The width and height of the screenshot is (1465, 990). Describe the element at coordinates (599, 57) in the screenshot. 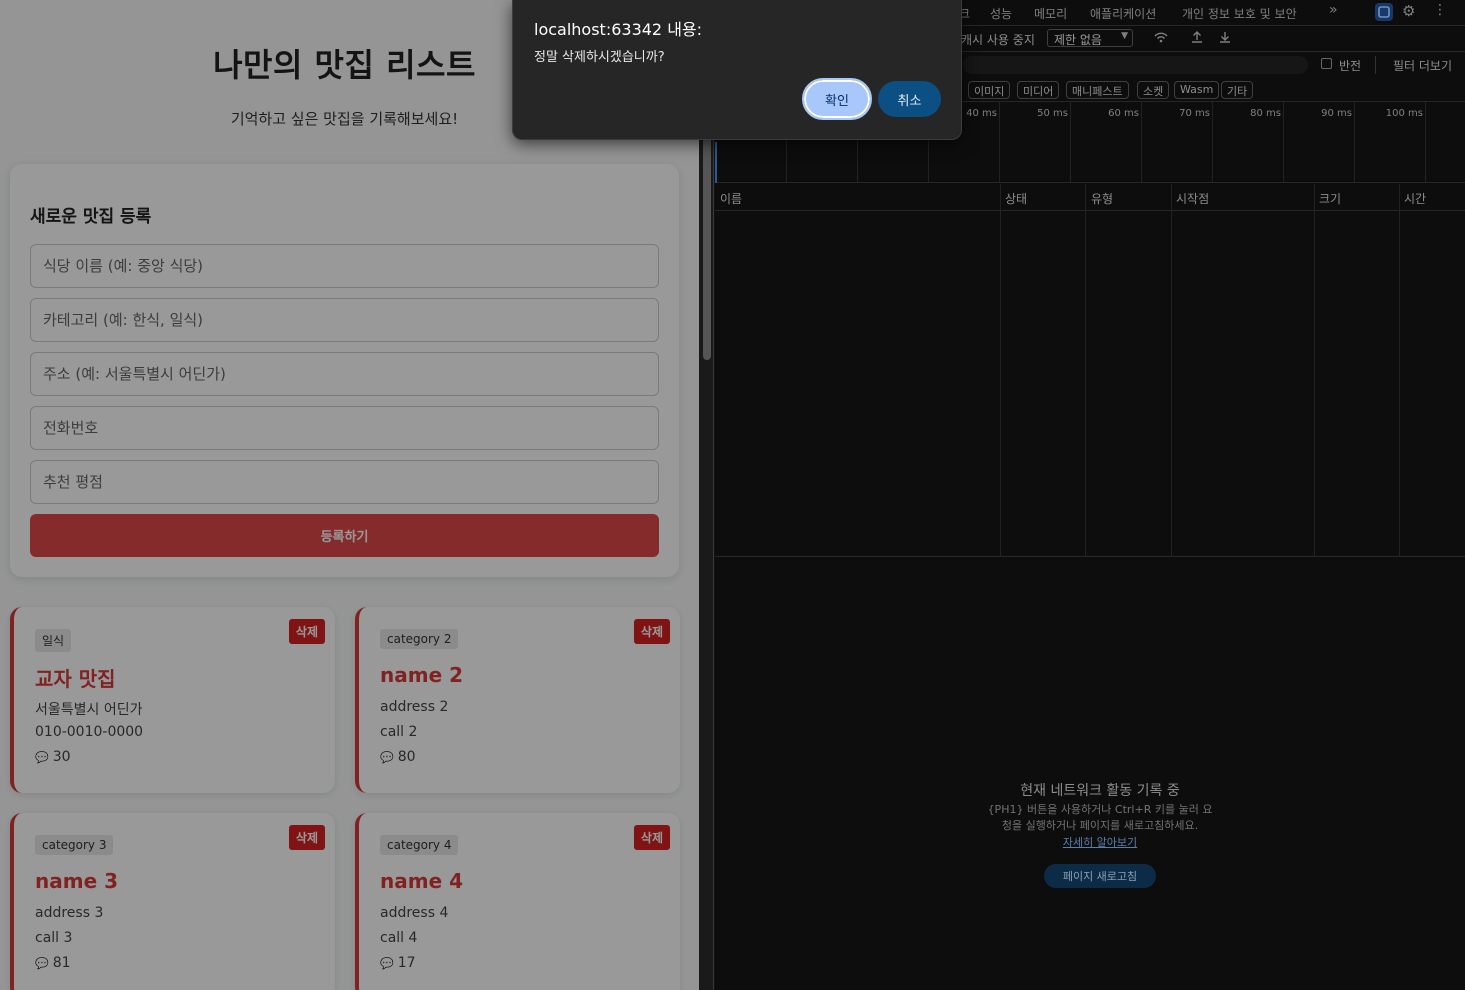

I see `dialog-message: 정말 삭제하시겠습니까?` at that location.